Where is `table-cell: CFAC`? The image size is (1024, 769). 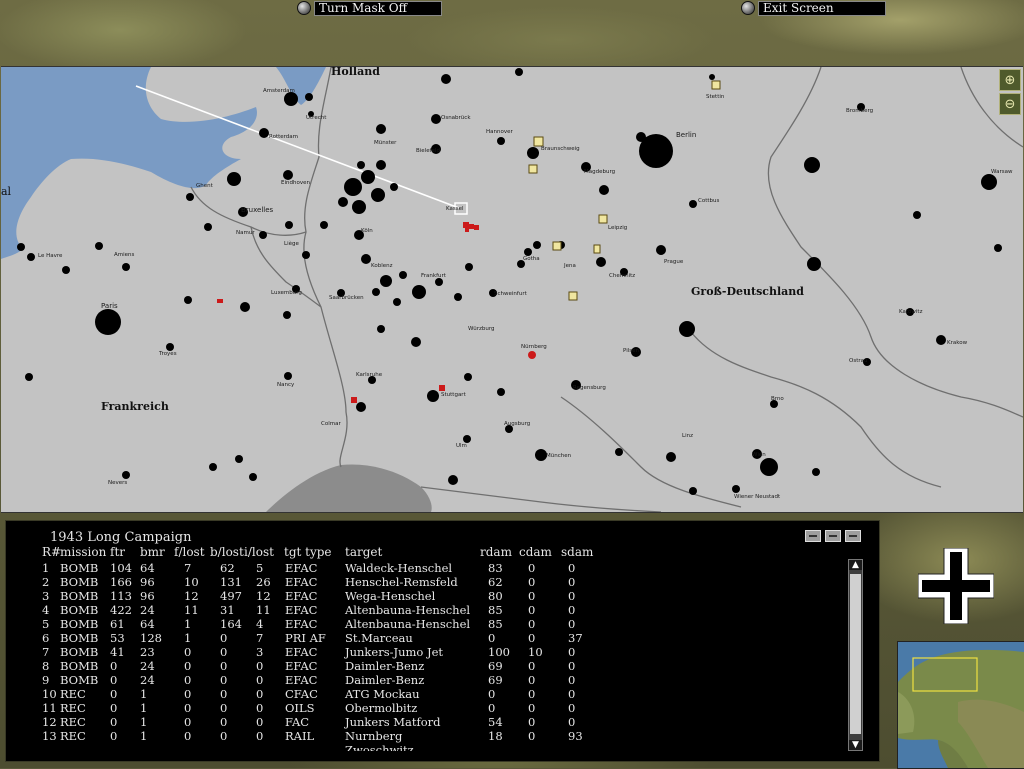 table-cell: CFAC is located at coordinates (301, 694).